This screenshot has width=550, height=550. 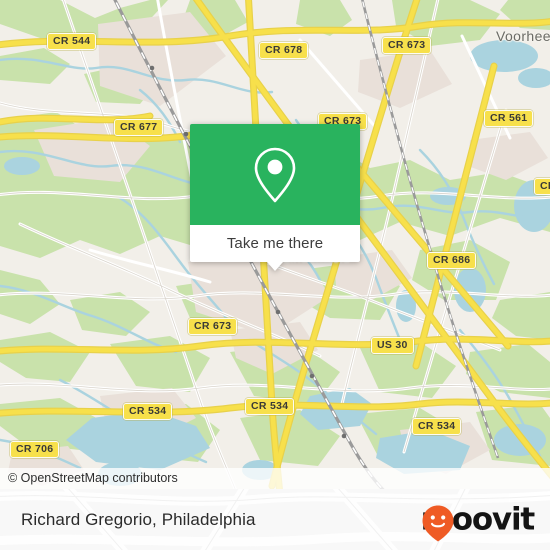 What do you see at coordinates (275, 243) in the screenshot?
I see `take-me-there-label: Take me there` at bounding box center [275, 243].